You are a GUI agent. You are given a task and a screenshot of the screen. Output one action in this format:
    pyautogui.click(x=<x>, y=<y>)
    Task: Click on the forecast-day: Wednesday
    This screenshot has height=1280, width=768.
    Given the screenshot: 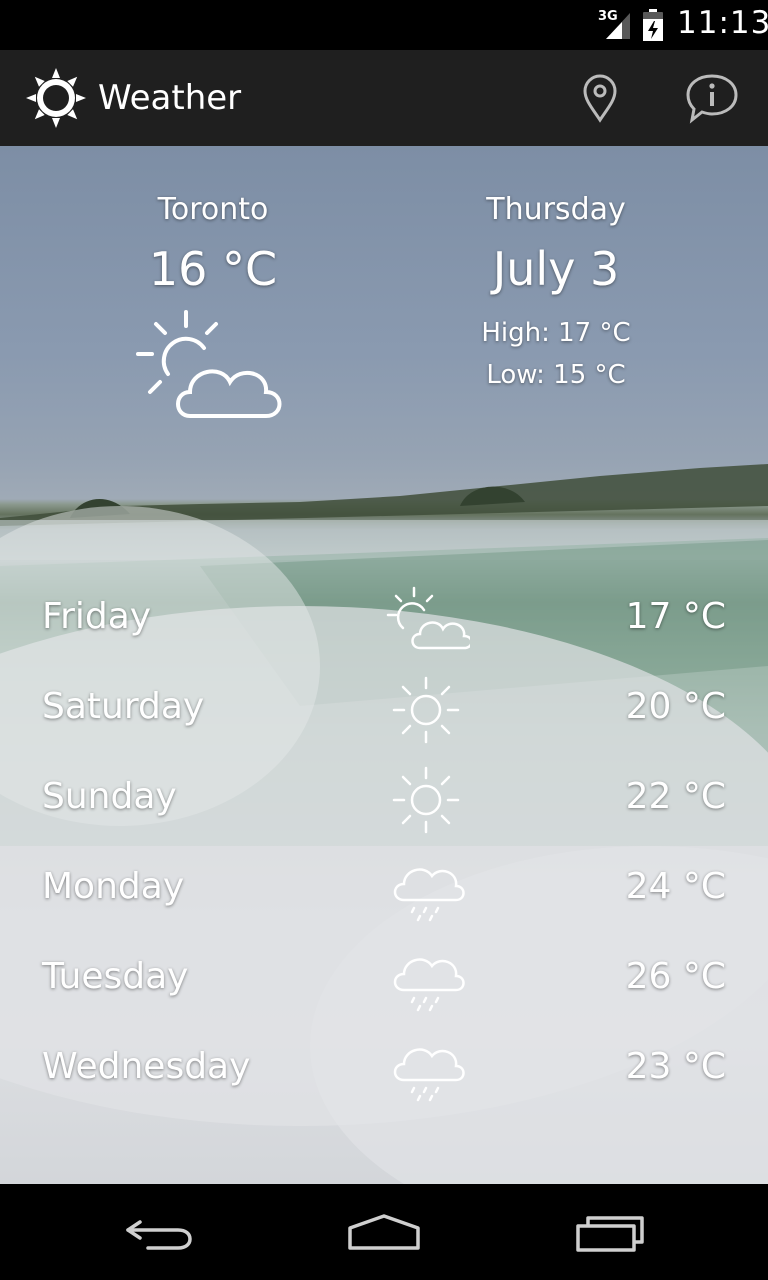 What is the action you would take?
    pyautogui.click(x=146, y=1066)
    